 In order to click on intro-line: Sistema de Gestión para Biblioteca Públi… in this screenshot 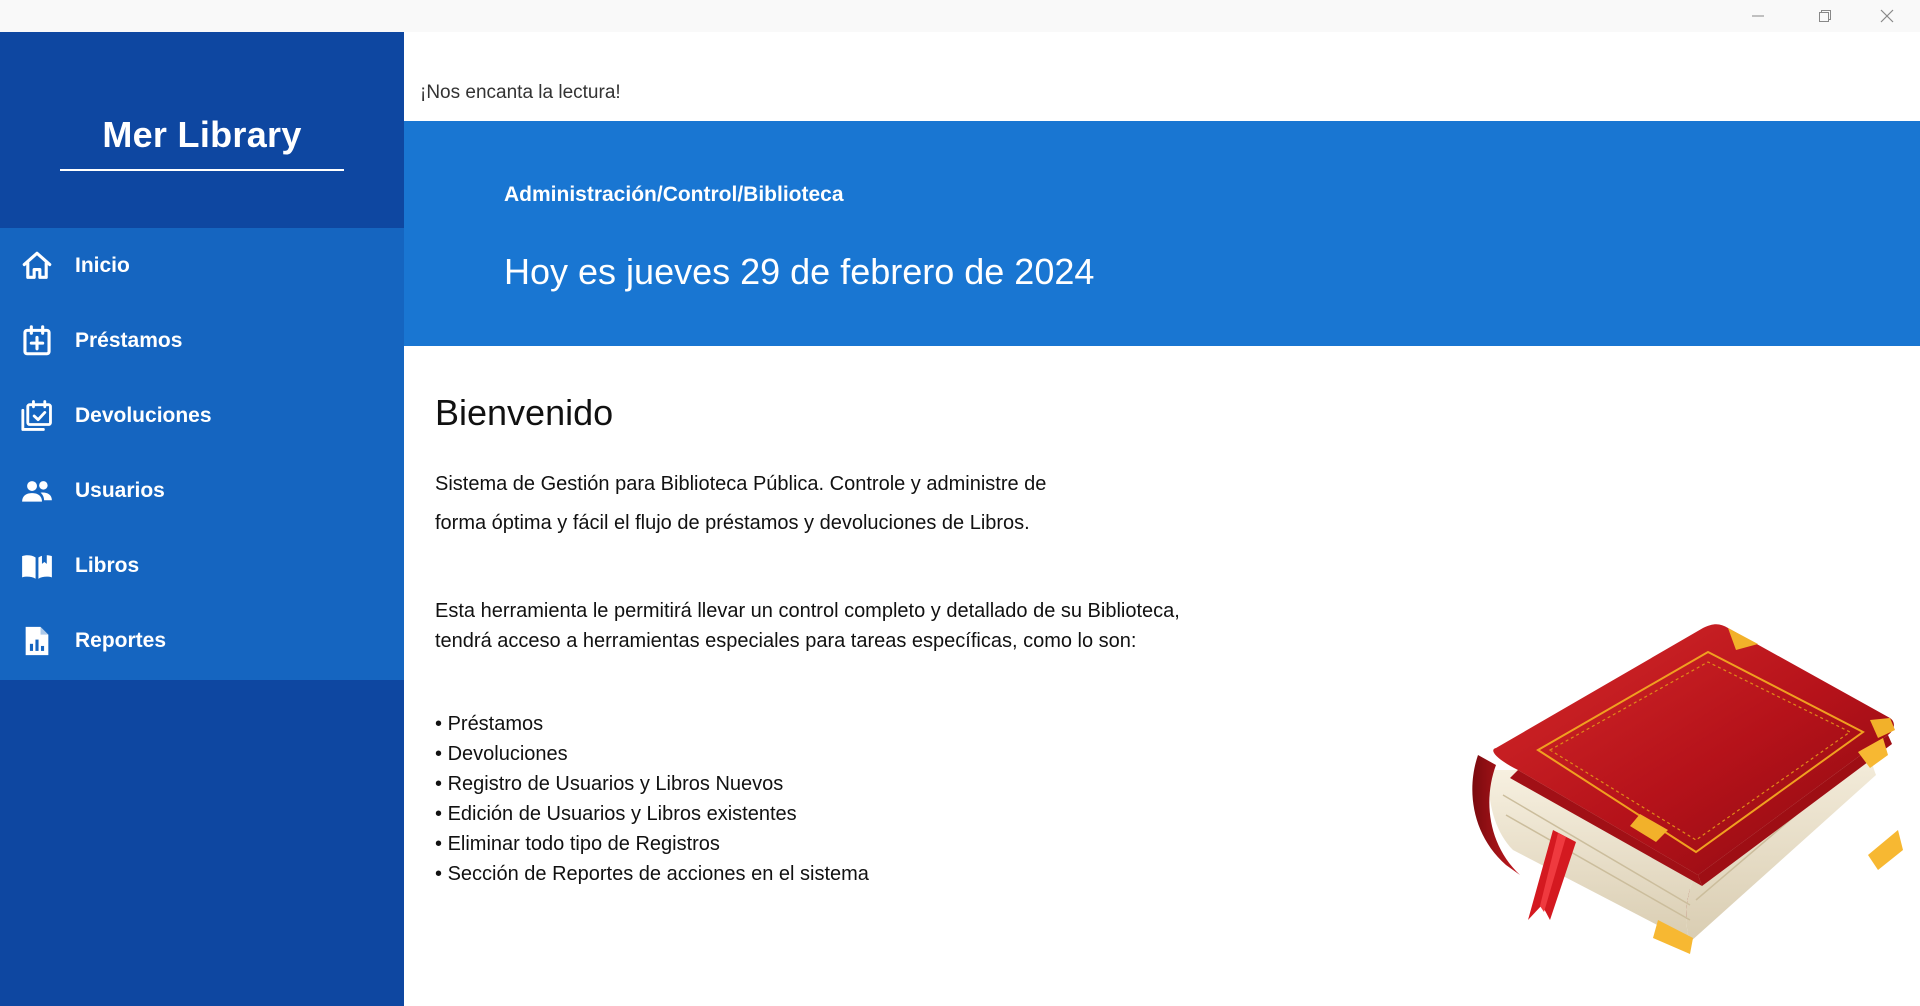, I will do `click(741, 484)`.